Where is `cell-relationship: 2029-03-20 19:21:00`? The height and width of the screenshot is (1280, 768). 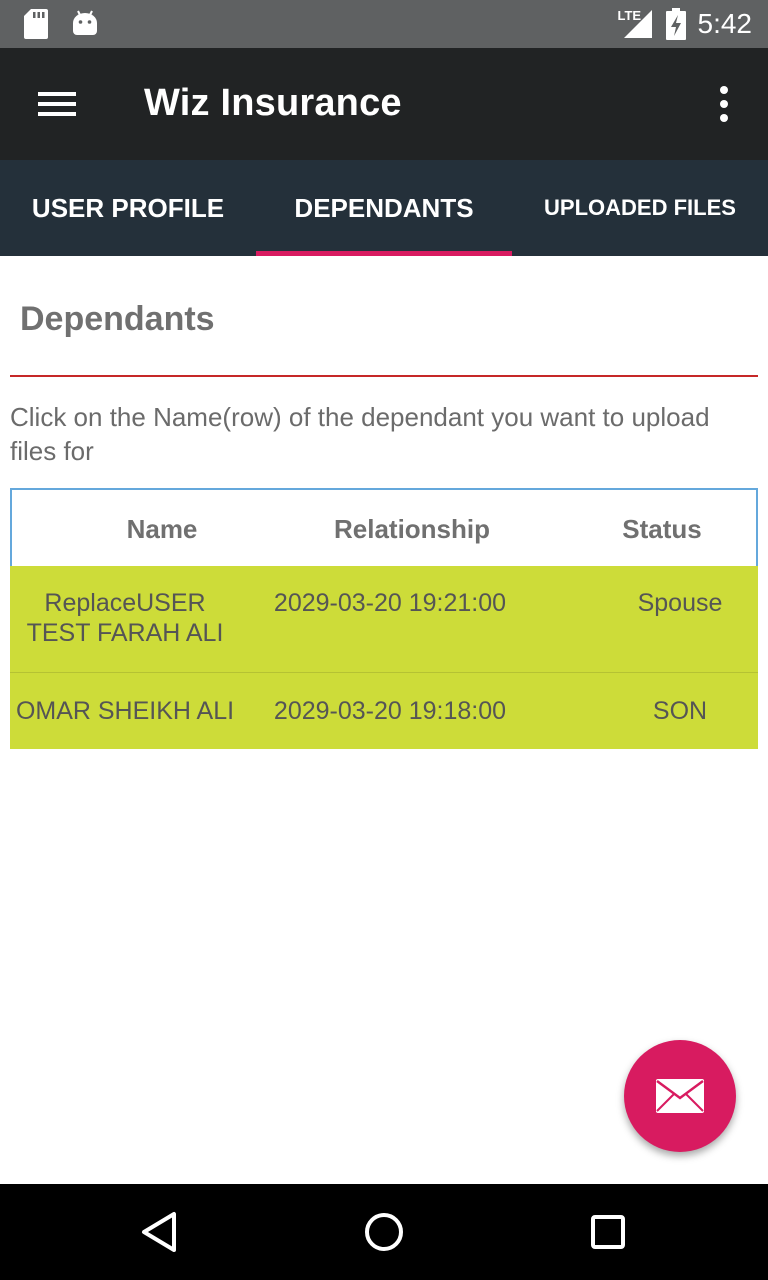 cell-relationship: 2029-03-20 19:21:00 is located at coordinates (390, 603).